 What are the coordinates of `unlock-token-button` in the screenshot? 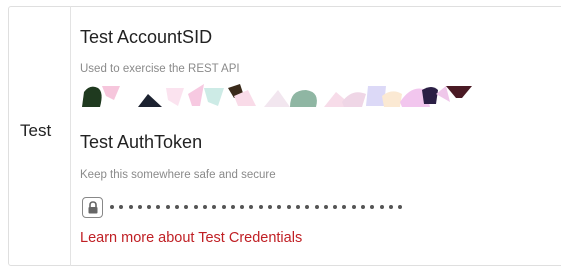 It's located at (92, 207).